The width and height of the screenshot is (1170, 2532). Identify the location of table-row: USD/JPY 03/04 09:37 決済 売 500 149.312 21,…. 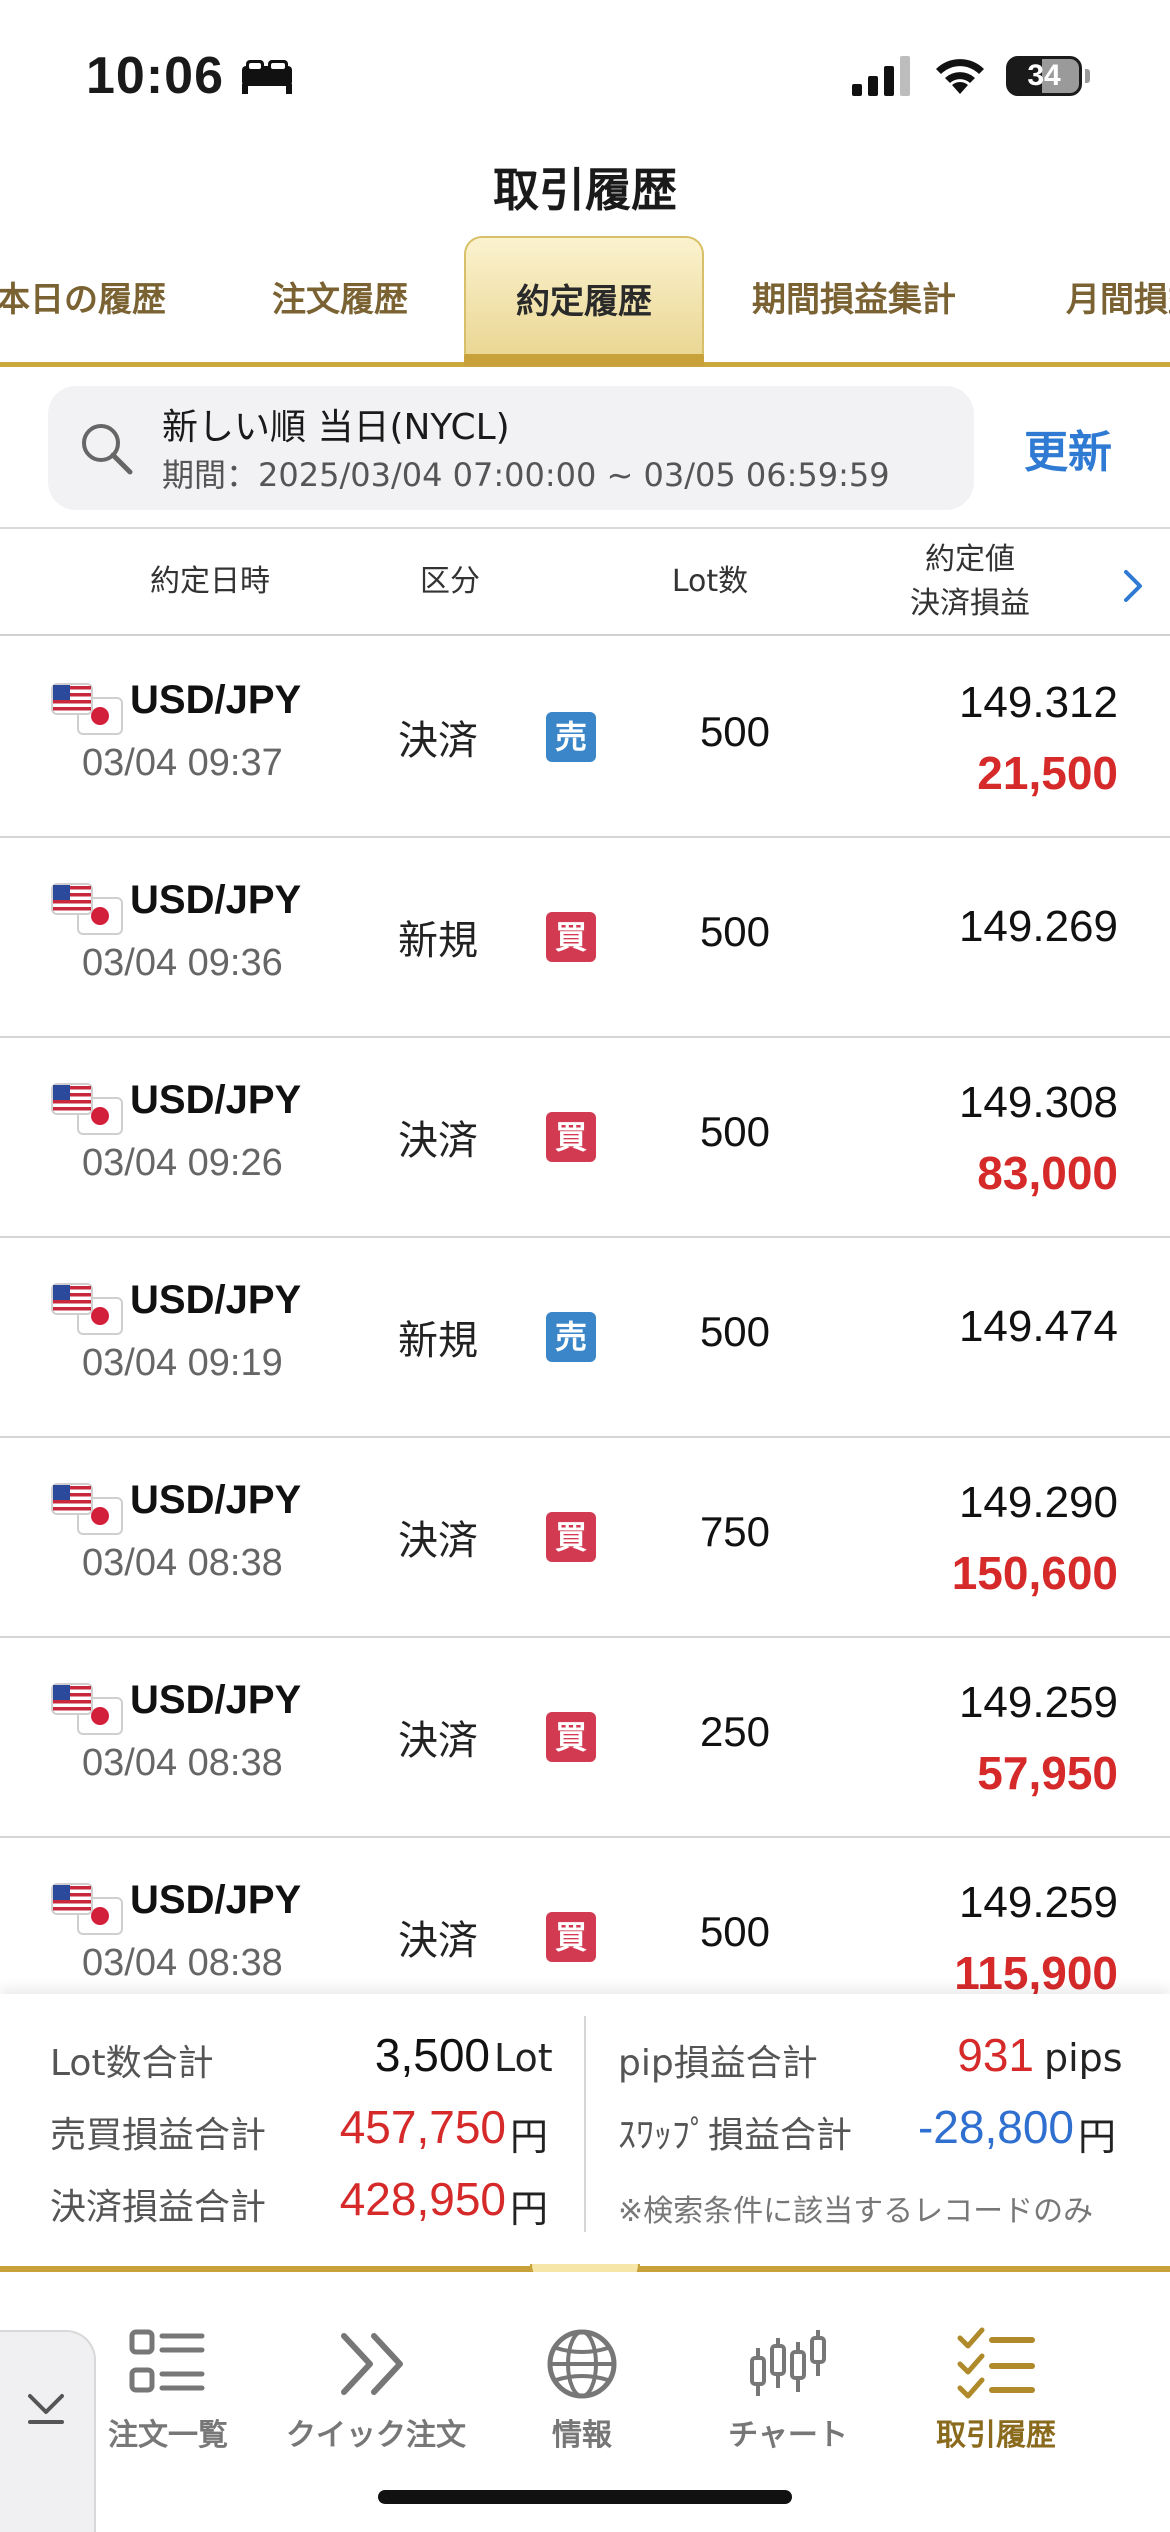
(585, 738).